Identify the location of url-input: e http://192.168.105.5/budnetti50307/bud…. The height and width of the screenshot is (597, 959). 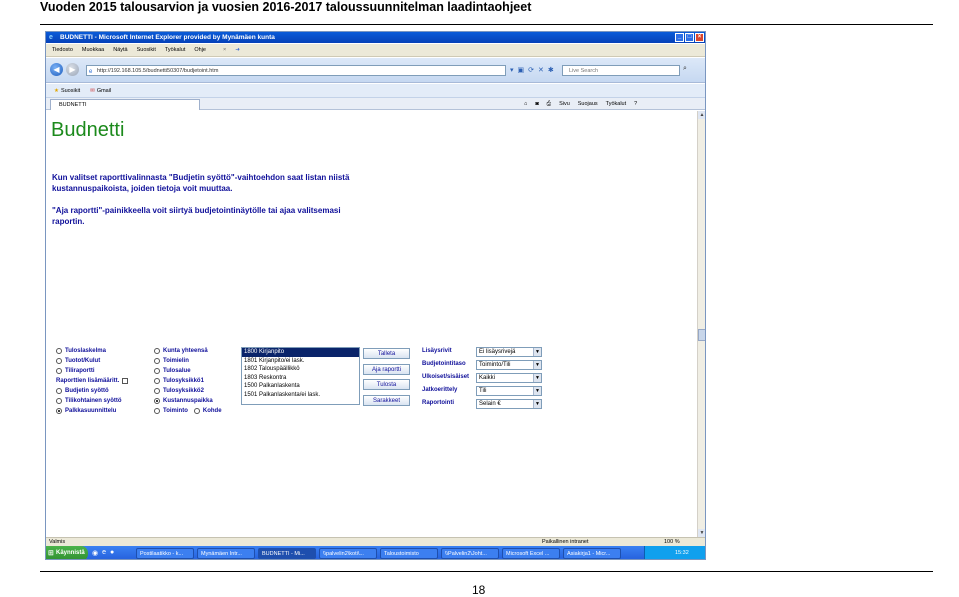
(296, 70).